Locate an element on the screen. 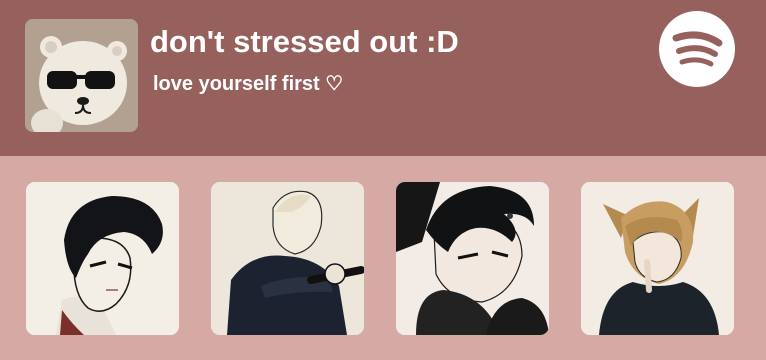 This screenshot has width=766, height=360. hoodie-character-art is located at coordinates (472, 258).